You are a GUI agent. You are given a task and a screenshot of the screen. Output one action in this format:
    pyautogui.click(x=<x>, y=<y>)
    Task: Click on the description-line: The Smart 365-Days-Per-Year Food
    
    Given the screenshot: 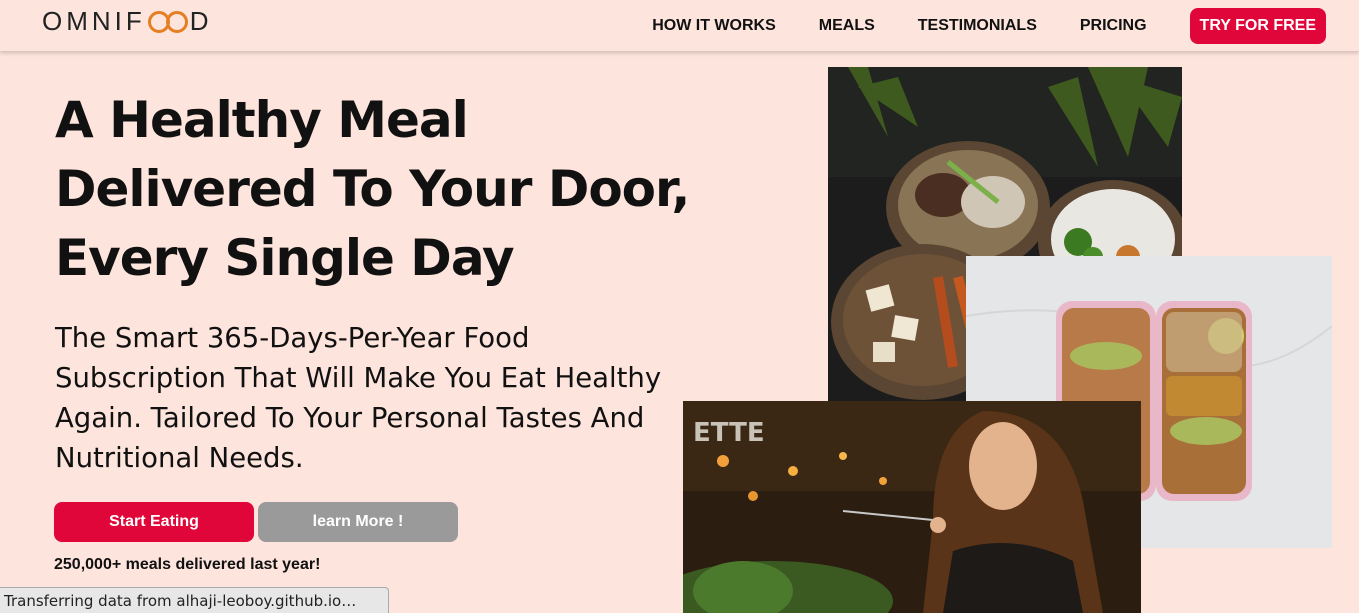 What is the action you would take?
    pyautogui.click(x=292, y=338)
    